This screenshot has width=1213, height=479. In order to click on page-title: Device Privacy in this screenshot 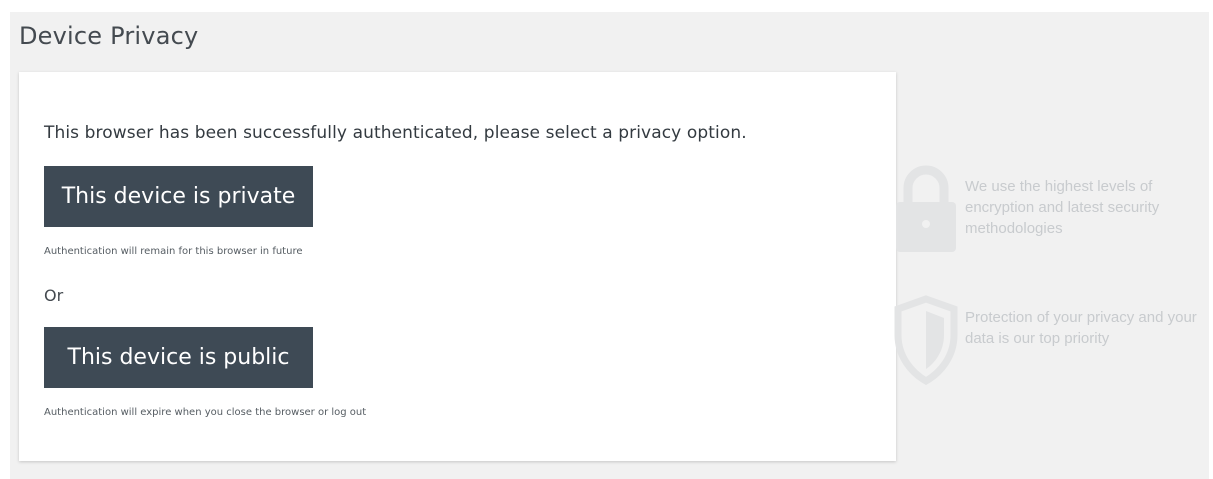, I will do `click(109, 36)`.